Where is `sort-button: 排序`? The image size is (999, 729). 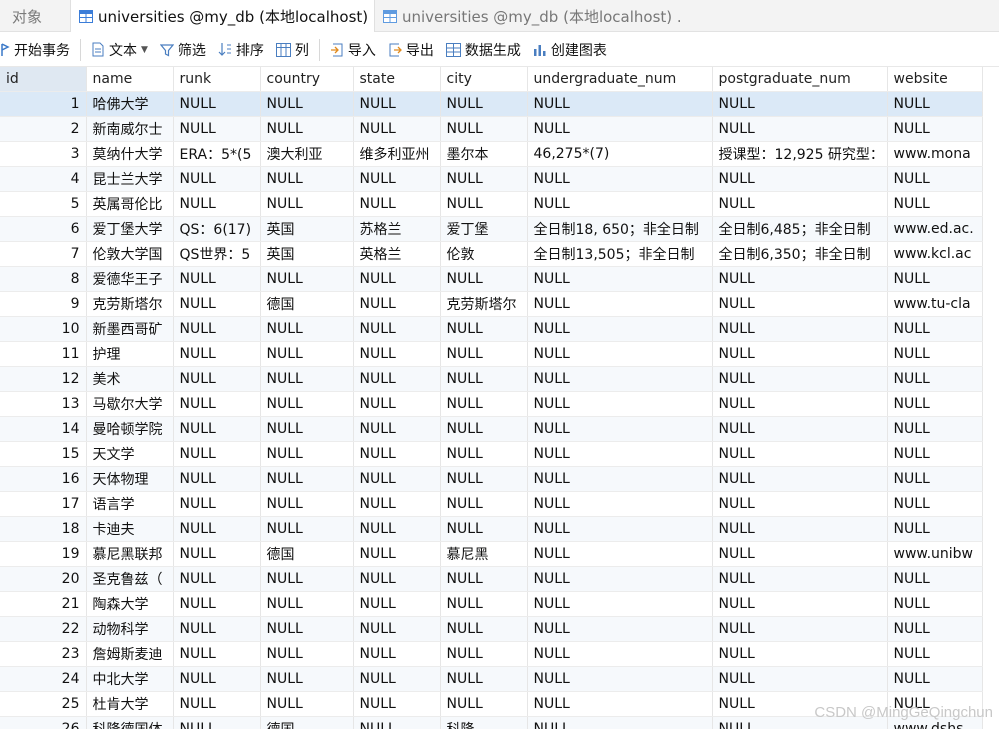 sort-button: 排序 is located at coordinates (241, 50).